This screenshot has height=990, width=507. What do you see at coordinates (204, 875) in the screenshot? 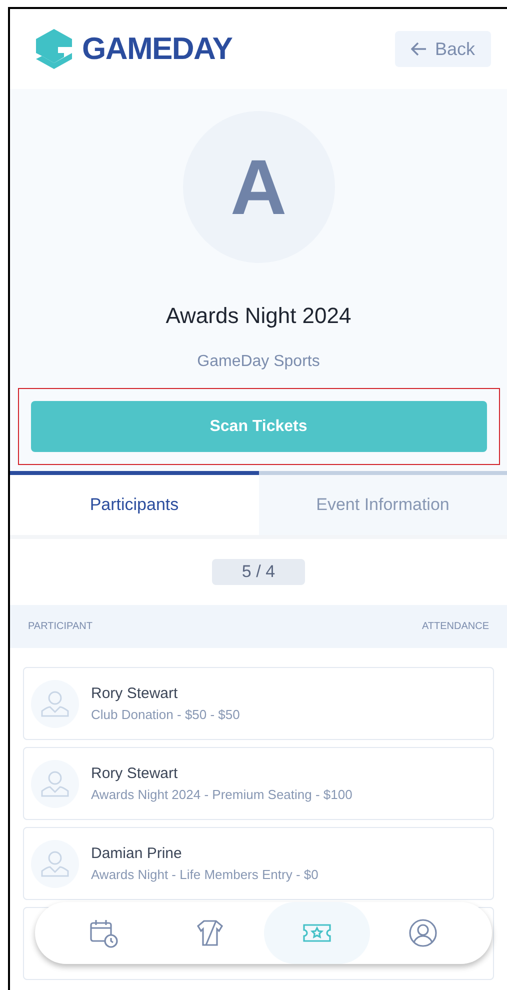
I see `ticket-type: Awards Night - Life Members Entry - $0` at bounding box center [204, 875].